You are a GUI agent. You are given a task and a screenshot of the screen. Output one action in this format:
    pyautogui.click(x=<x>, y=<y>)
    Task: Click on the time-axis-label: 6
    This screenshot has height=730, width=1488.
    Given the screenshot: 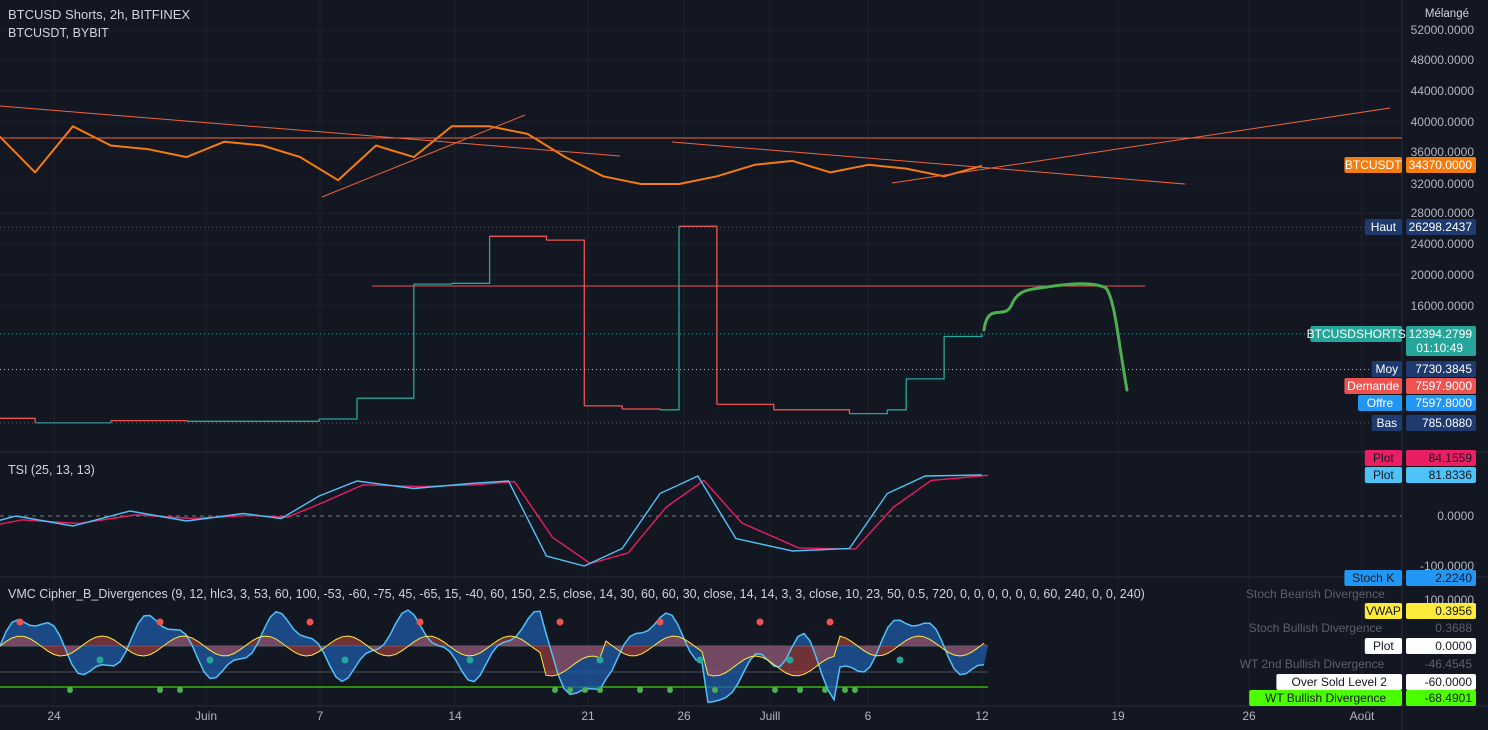 What is the action you would take?
    pyautogui.click(x=868, y=716)
    